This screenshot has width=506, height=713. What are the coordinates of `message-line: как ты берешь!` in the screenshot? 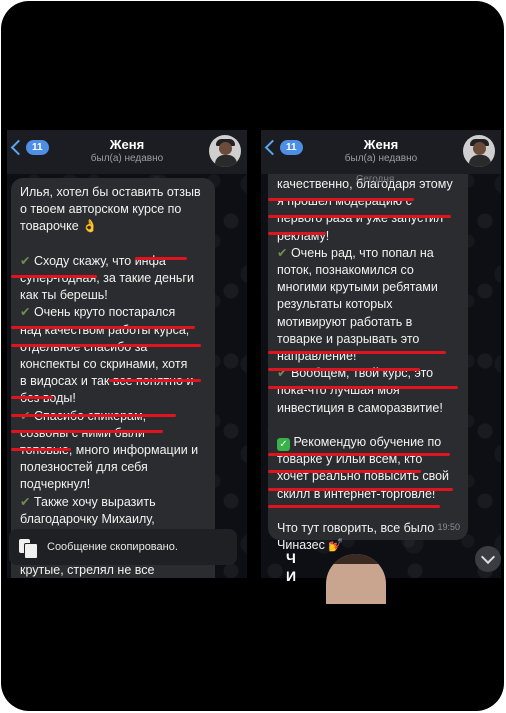 It's located at (113, 295).